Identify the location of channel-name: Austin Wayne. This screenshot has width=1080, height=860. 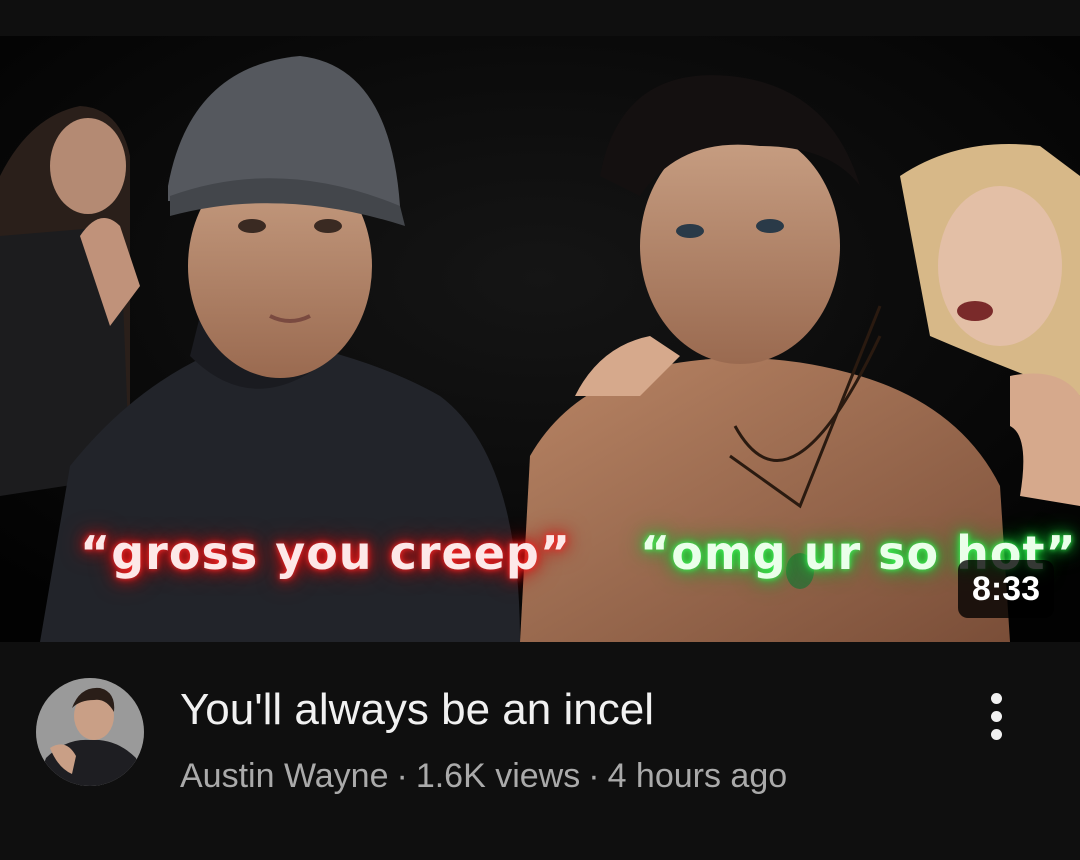
(284, 776).